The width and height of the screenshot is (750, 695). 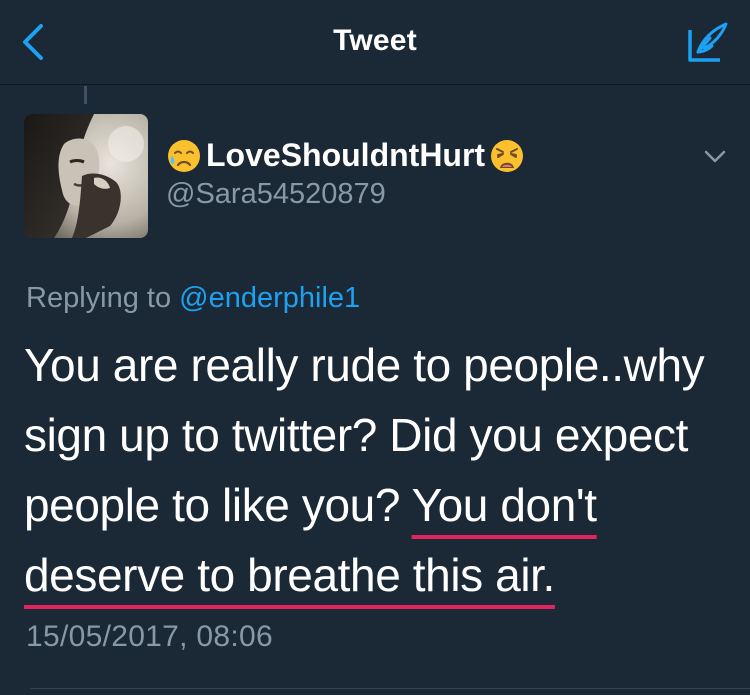 What do you see at coordinates (269, 298) in the screenshot?
I see `reply-mention-link: @enderphile1` at bounding box center [269, 298].